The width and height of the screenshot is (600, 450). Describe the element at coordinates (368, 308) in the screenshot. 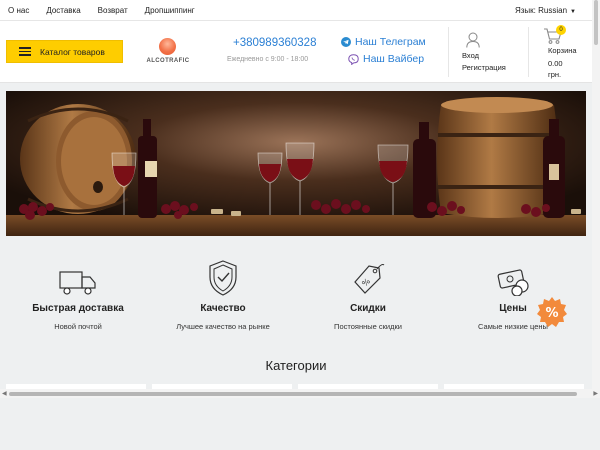

I see `feature-title: Скидки` at that location.